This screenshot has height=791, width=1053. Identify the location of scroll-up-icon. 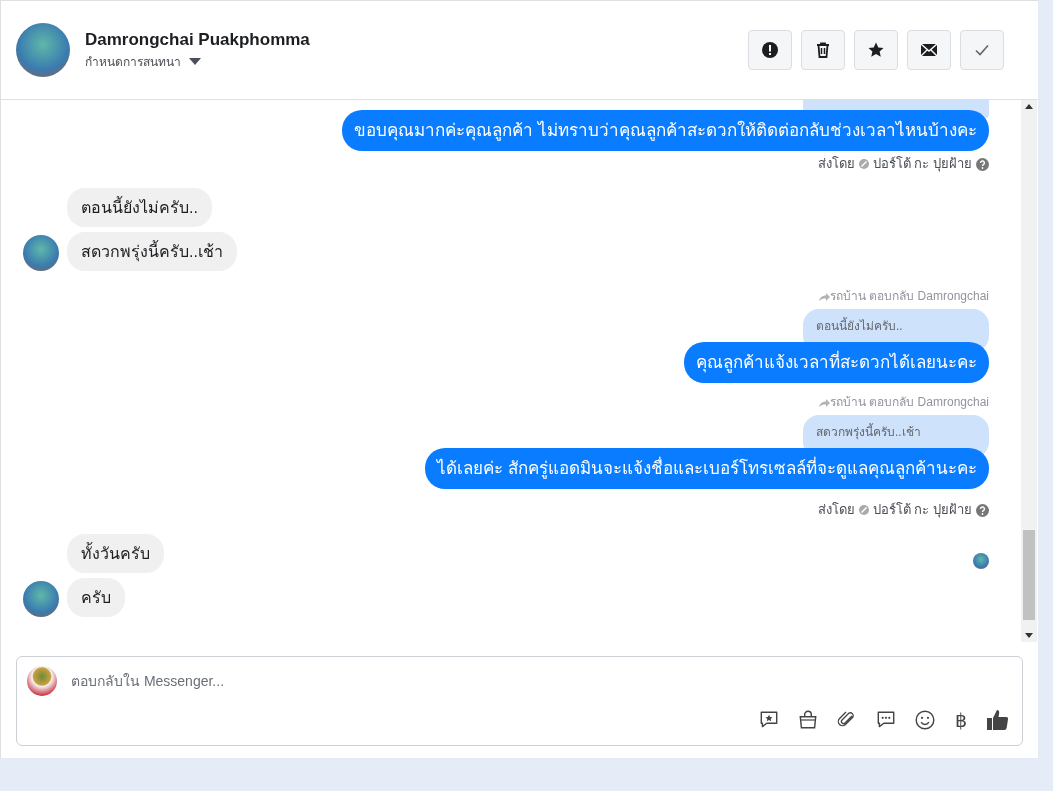
(1029, 106).